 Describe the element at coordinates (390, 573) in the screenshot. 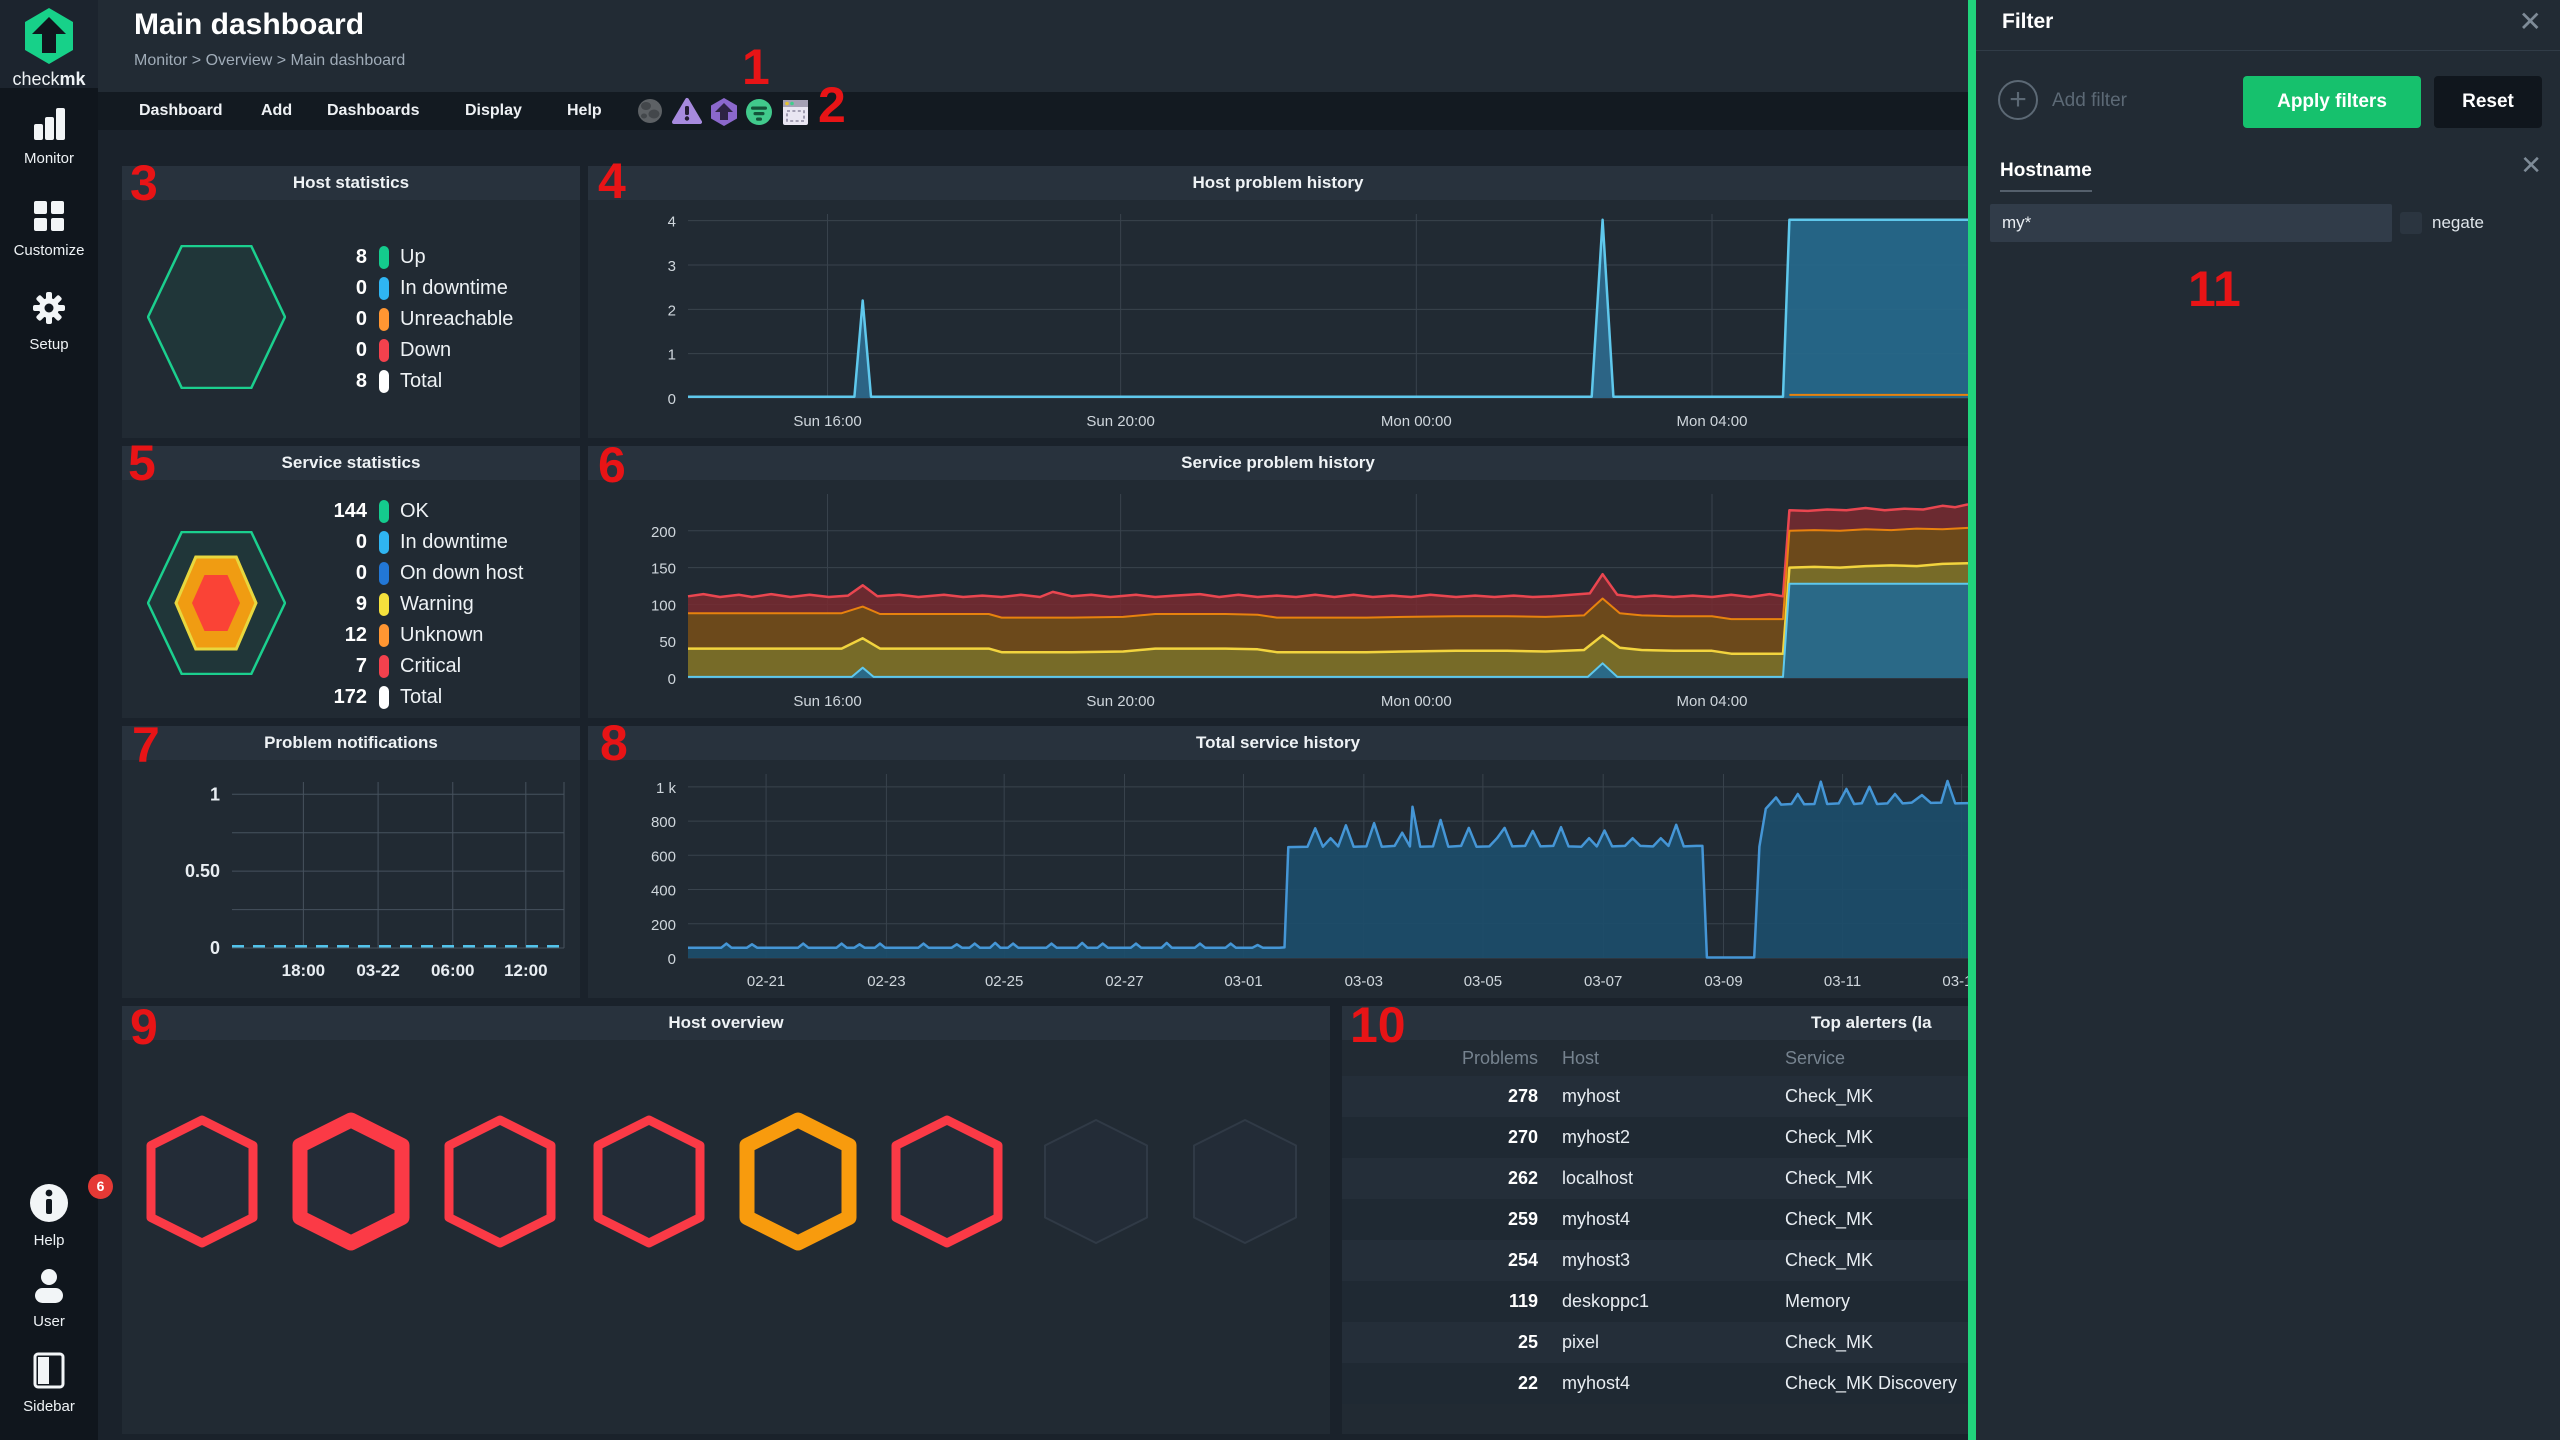

I see `legend-row: 0 On down host` at that location.